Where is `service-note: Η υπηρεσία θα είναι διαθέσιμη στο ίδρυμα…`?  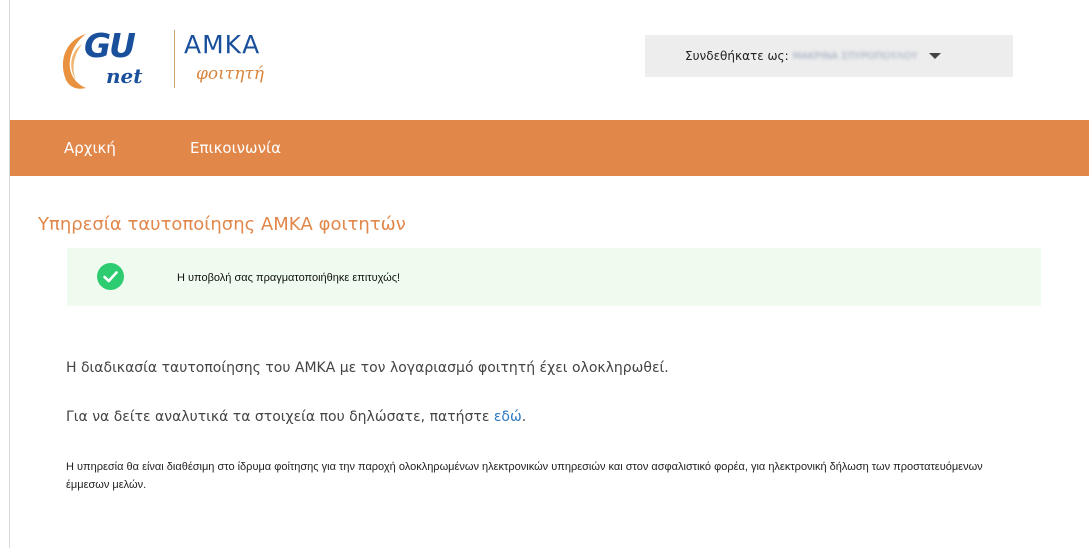
service-note: Η υπηρεσία θα είναι διαθέσιμη στο ίδρυμα… is located at coordinates (524, 476).